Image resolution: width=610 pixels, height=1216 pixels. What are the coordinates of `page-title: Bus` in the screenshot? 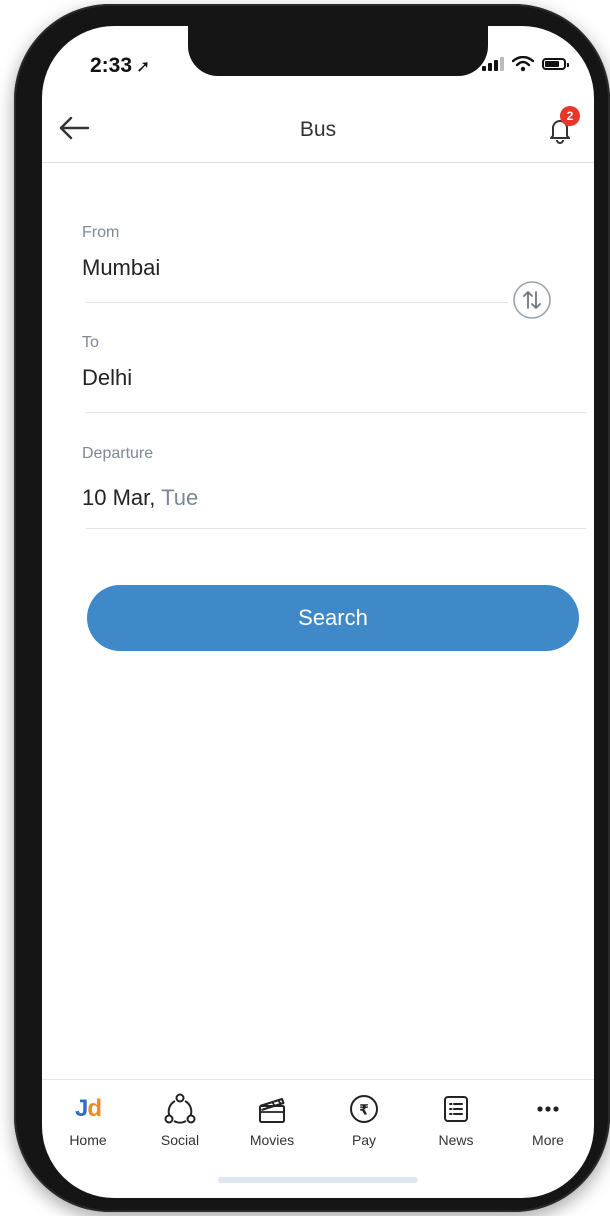 It's located at (318, 129).